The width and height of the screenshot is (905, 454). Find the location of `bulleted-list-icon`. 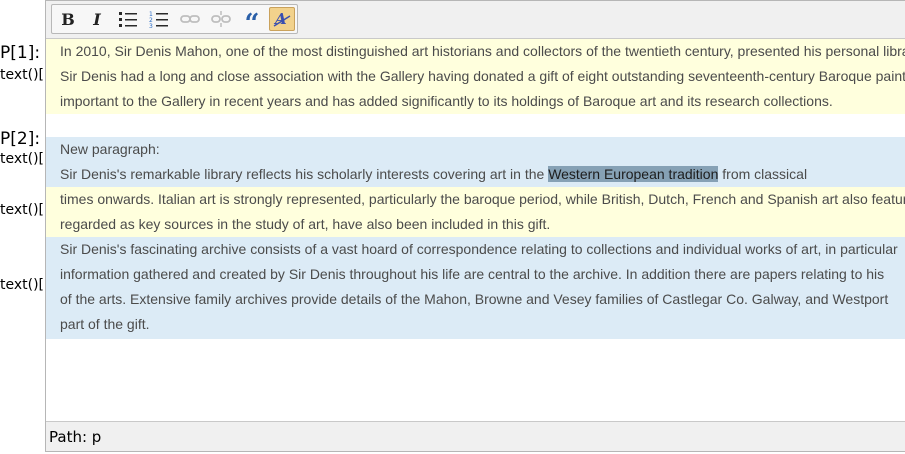

bulleted-list-icon is located at coordinates (128, 19).